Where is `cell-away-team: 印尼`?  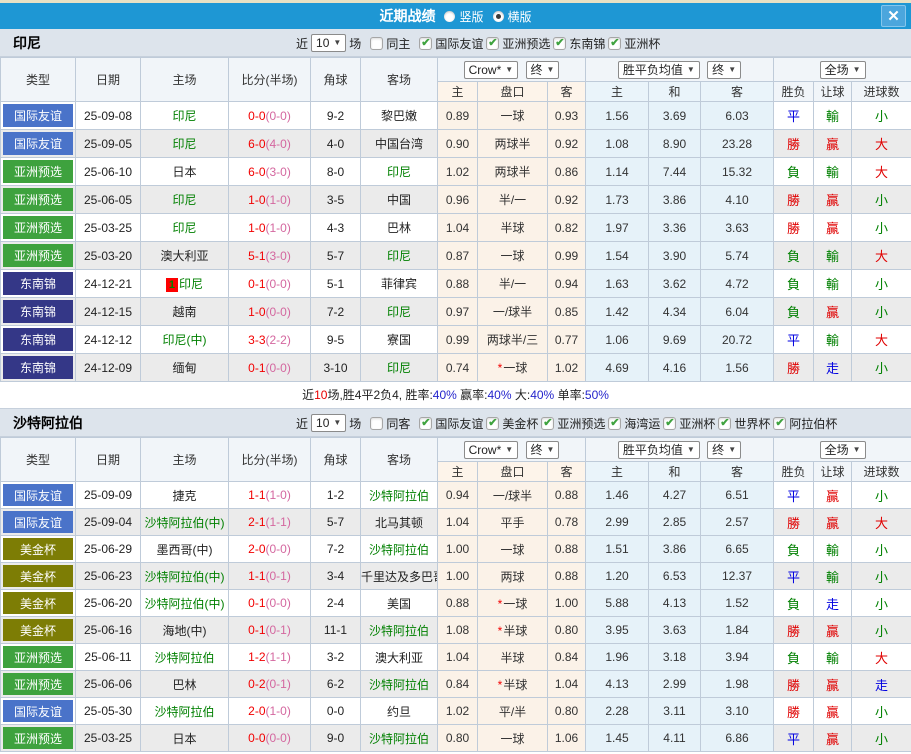 cell-away-team: 印尼 is located at coordinates (399, 311).